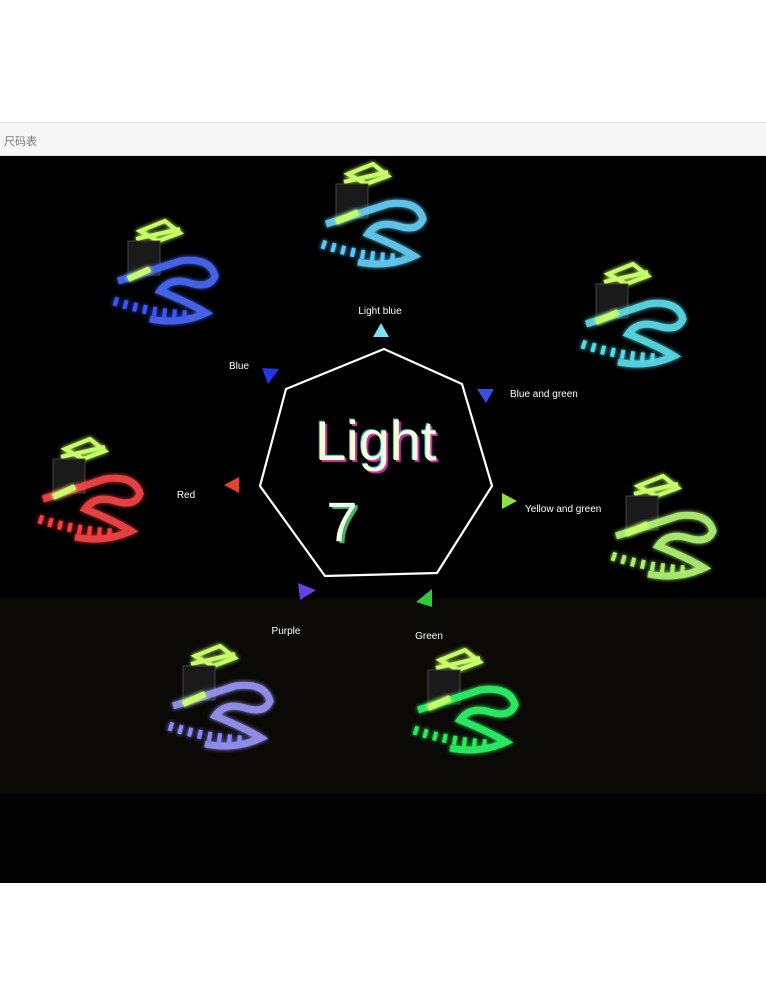 This screenshot has width=766, height=1000. Describe the element at coordinates (239, 366) in the screenshot. I see `label-blue: Blue` at that location.